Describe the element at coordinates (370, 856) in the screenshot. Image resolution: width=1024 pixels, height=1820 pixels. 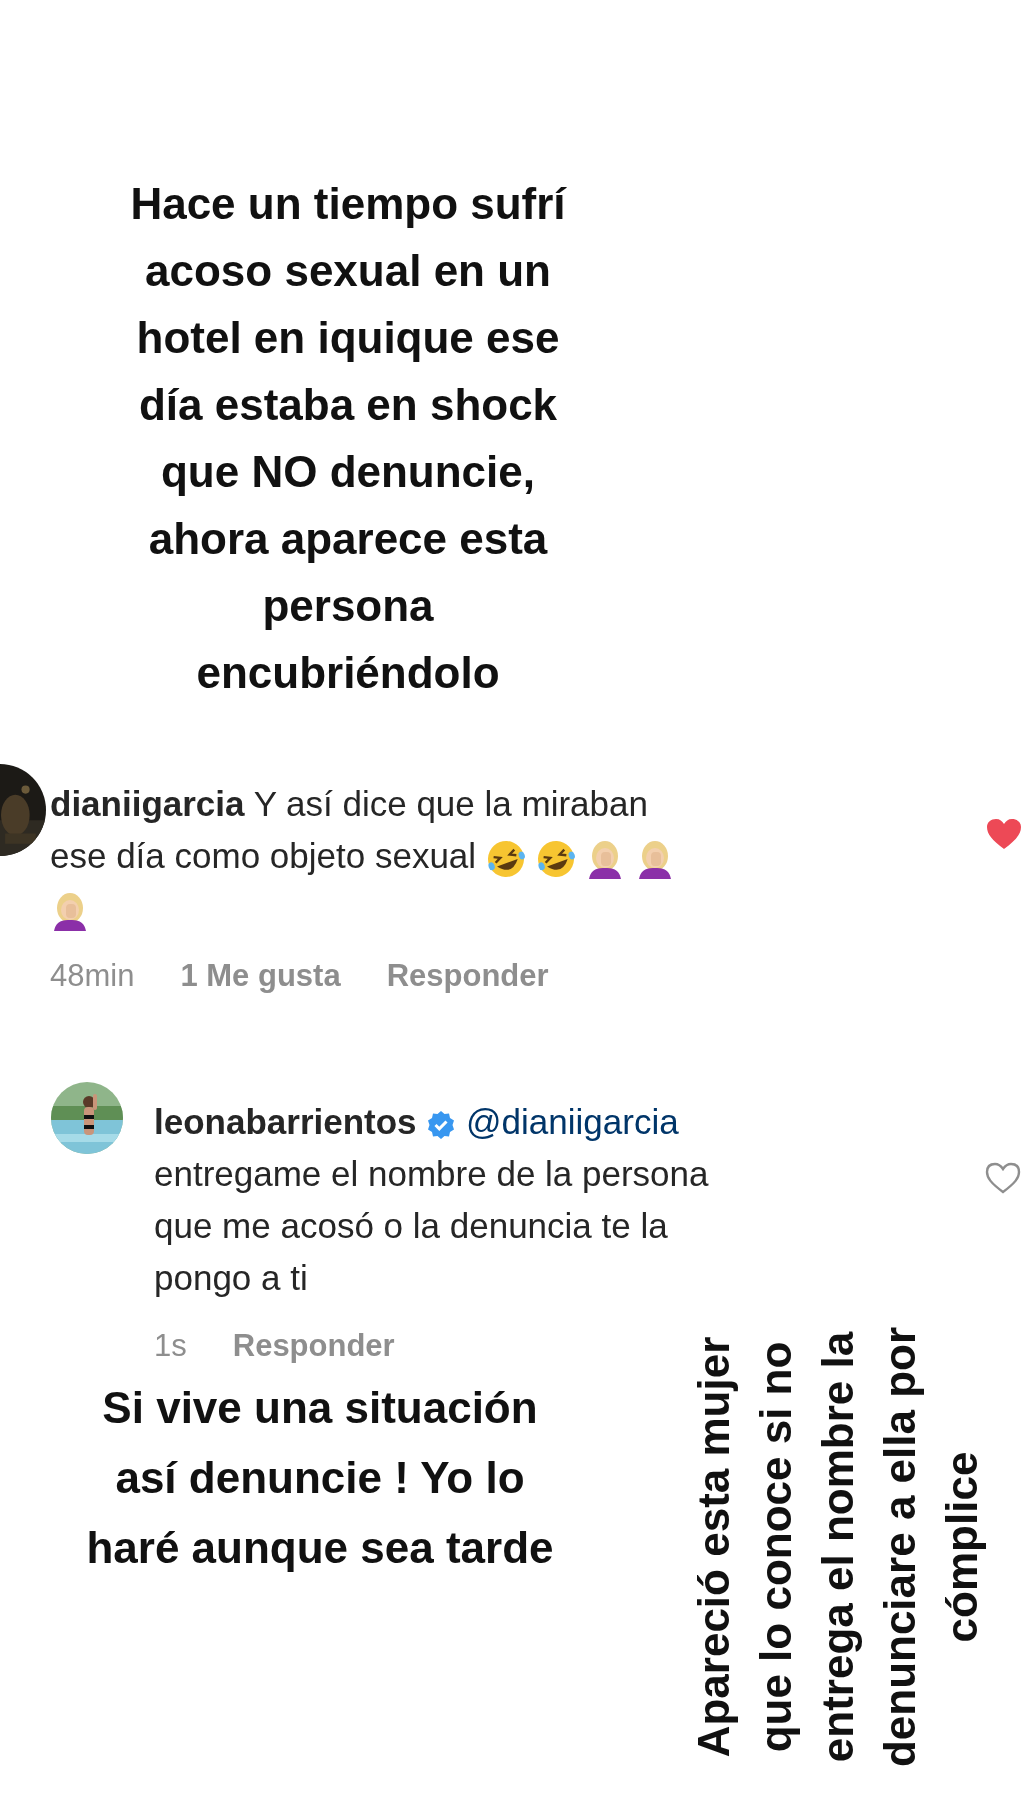
I see `comment-text: dianiigarcia Y así dice que la miraban ese día como objeto sexual` at that location.